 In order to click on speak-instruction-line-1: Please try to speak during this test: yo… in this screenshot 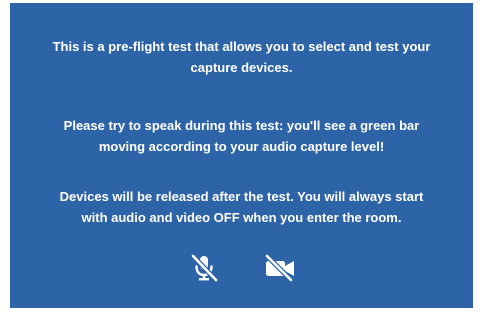, I will do `click(241, 125)`.